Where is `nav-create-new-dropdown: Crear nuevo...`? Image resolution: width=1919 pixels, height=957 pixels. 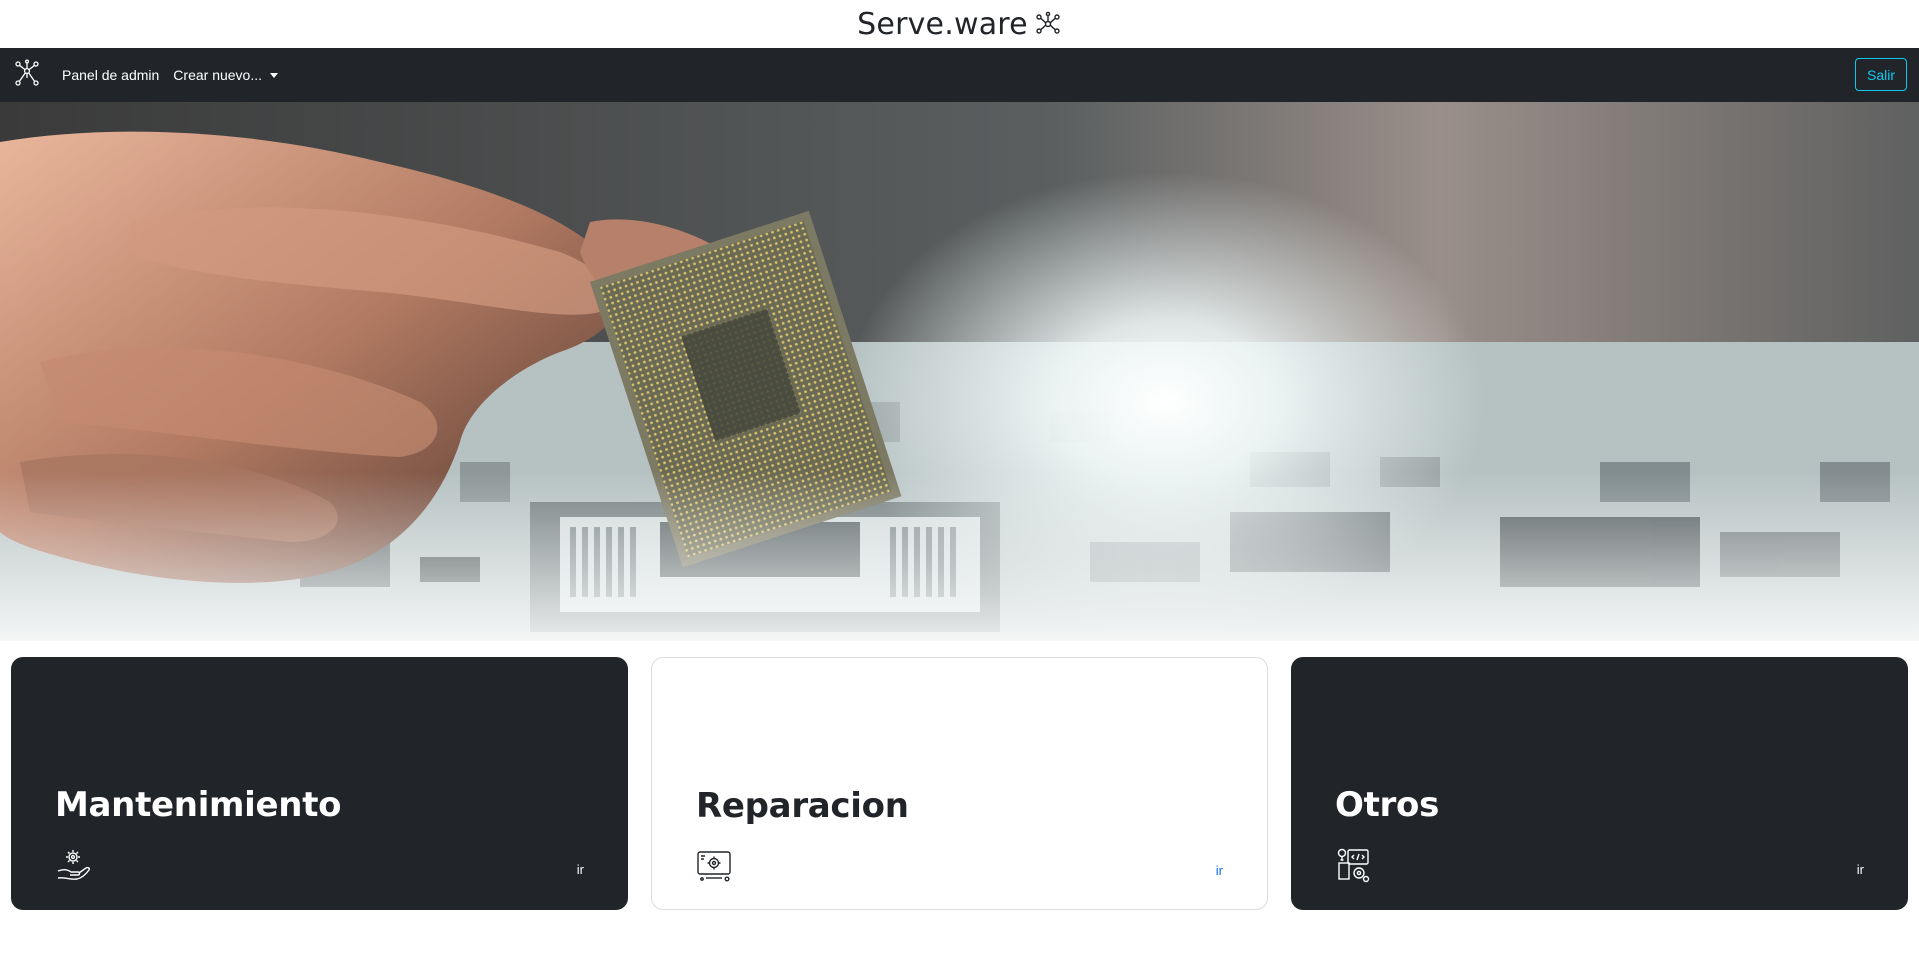 nav-create-new-dropdown: Crear nuevo... is located at coordinates (226, 75).